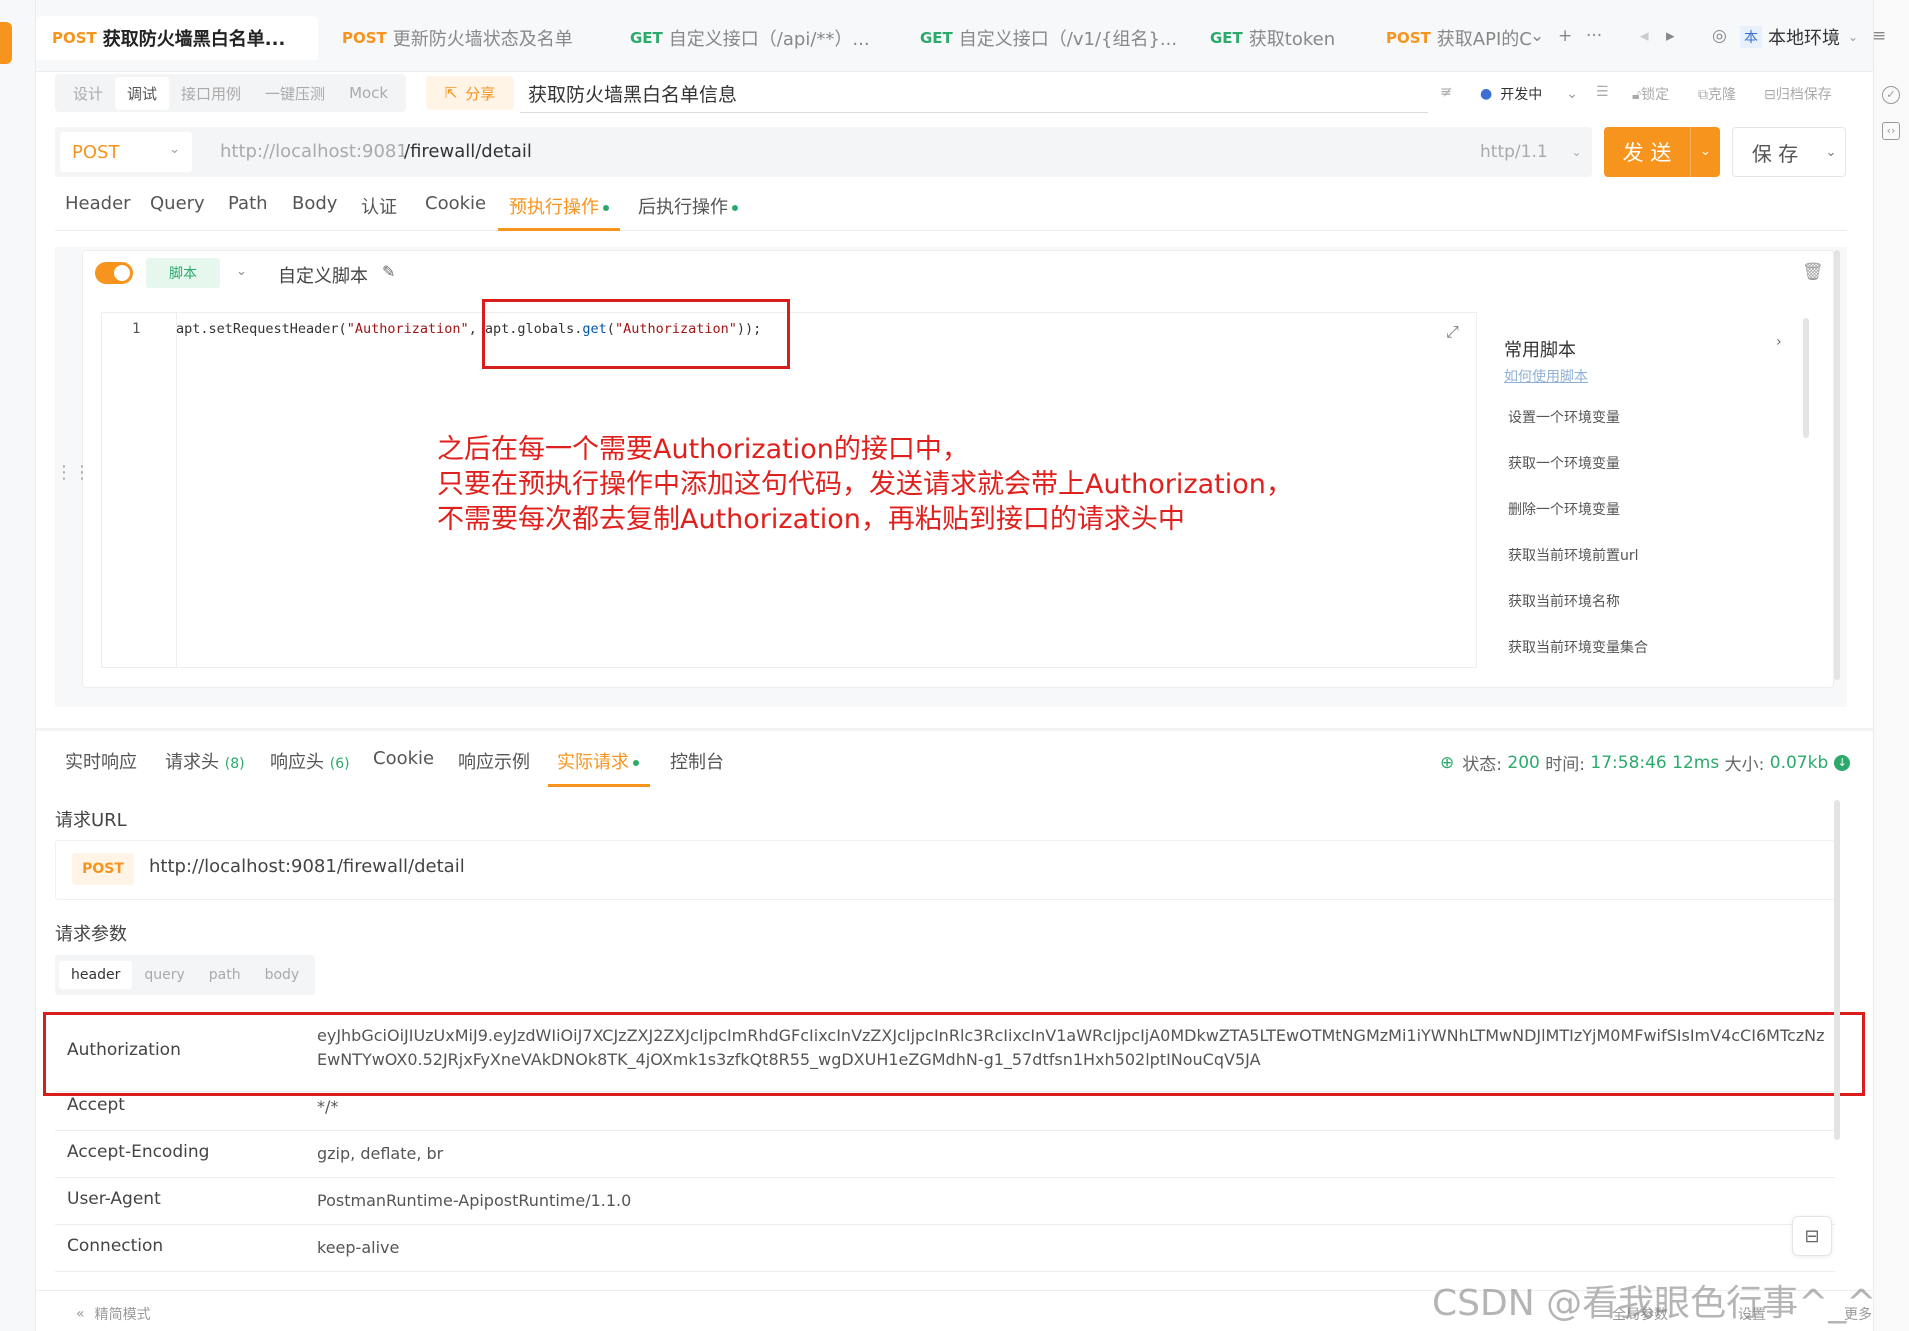 This screenshot has height=1331, width=1909. What do you see at coordinates (1812, 1236) in the screenshot?
I see `layout-toggle-icon: ⊟` at bounding box center [1812, 1236].